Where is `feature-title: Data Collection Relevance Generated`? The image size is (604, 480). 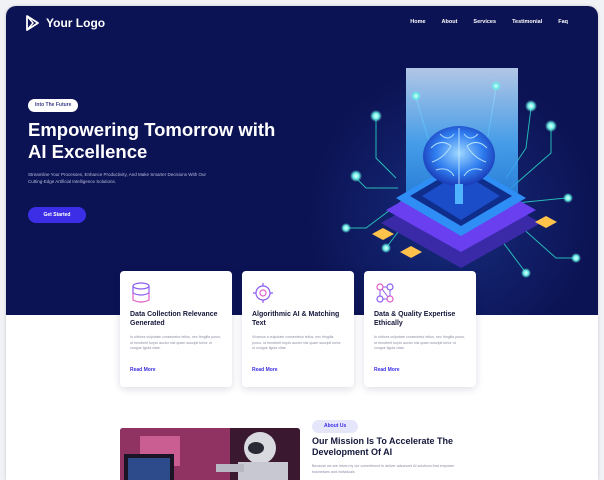 feature-title: Data Collection Relevance Generated is located at coordinates (174, 319).